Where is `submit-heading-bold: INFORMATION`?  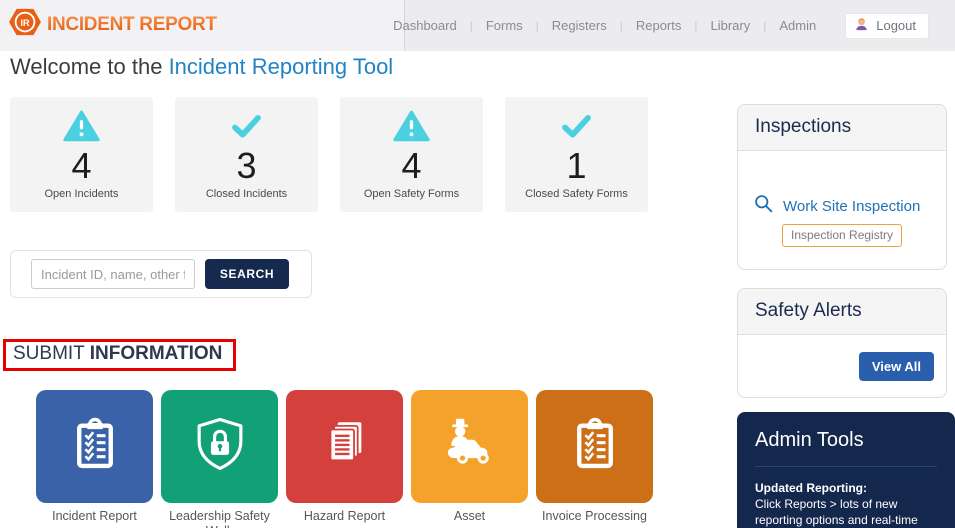
submit-heading-bold: INFORMATION is located at coordinates (156, 353).